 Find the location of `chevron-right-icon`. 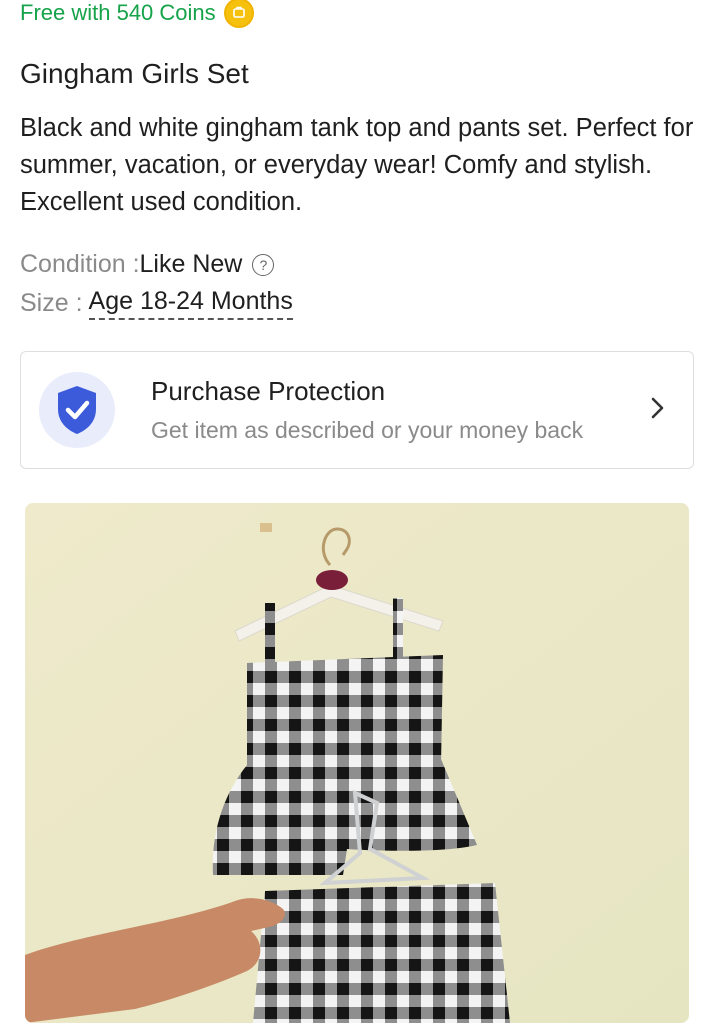

chevron-right-icon is located at coordinates (658, 410).